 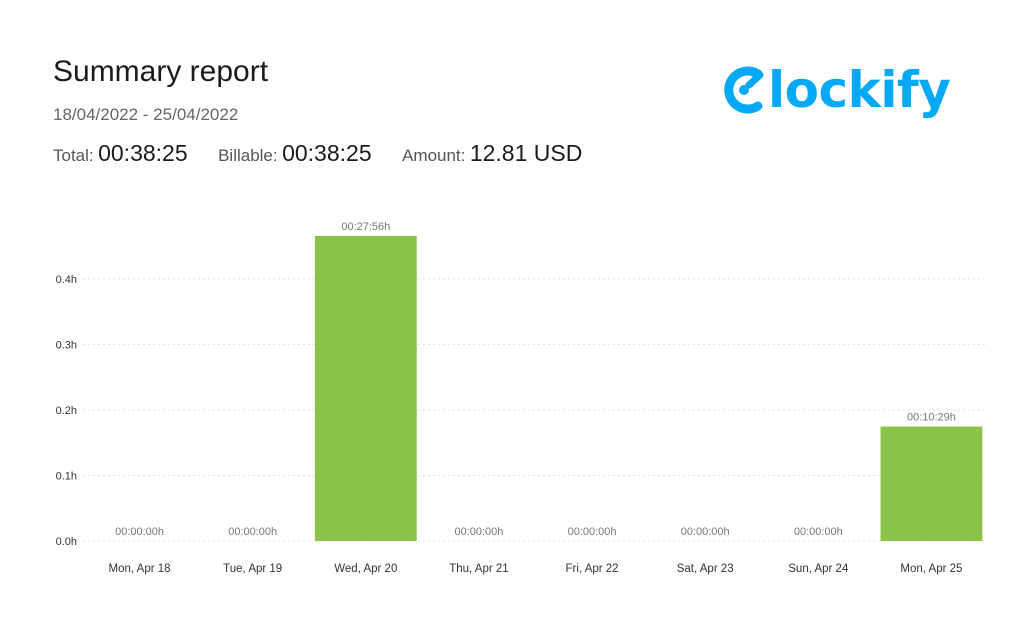 I want to click on x-tick-label: Fri, Apr 22, so click(x=592, y=569).